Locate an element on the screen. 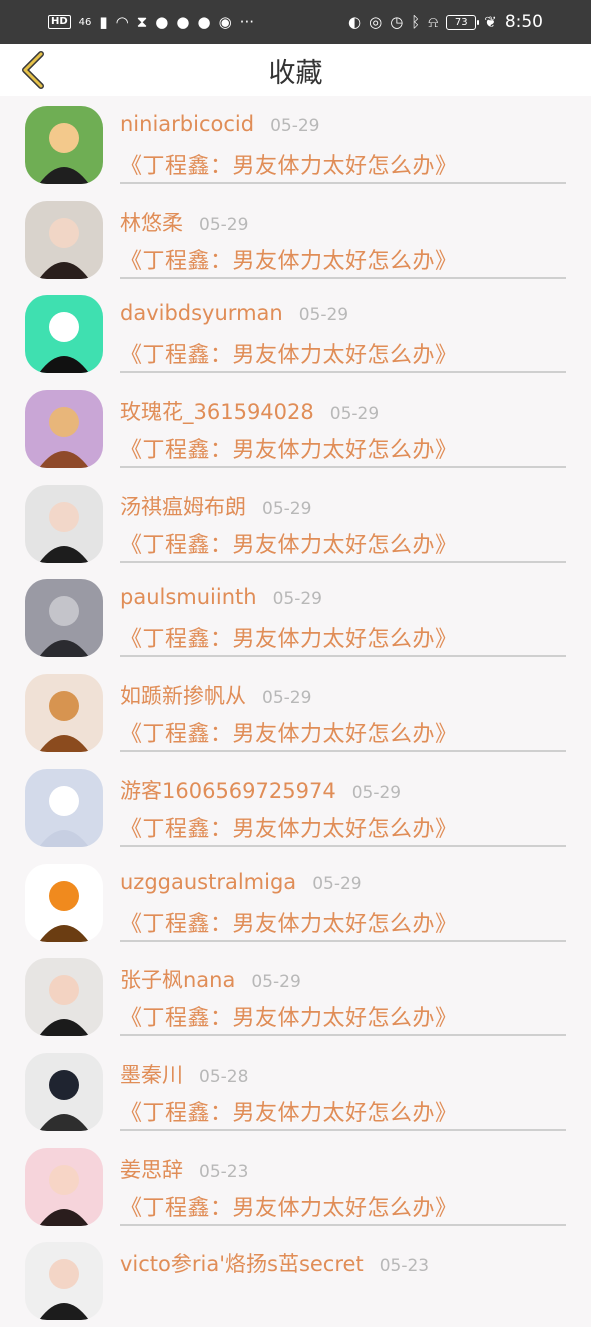 The width and height of the screenshot is (591, 1327). user-info-row: victo参ria'烙扬s茁secret 05-23 is located at coordinates (274, 1263).